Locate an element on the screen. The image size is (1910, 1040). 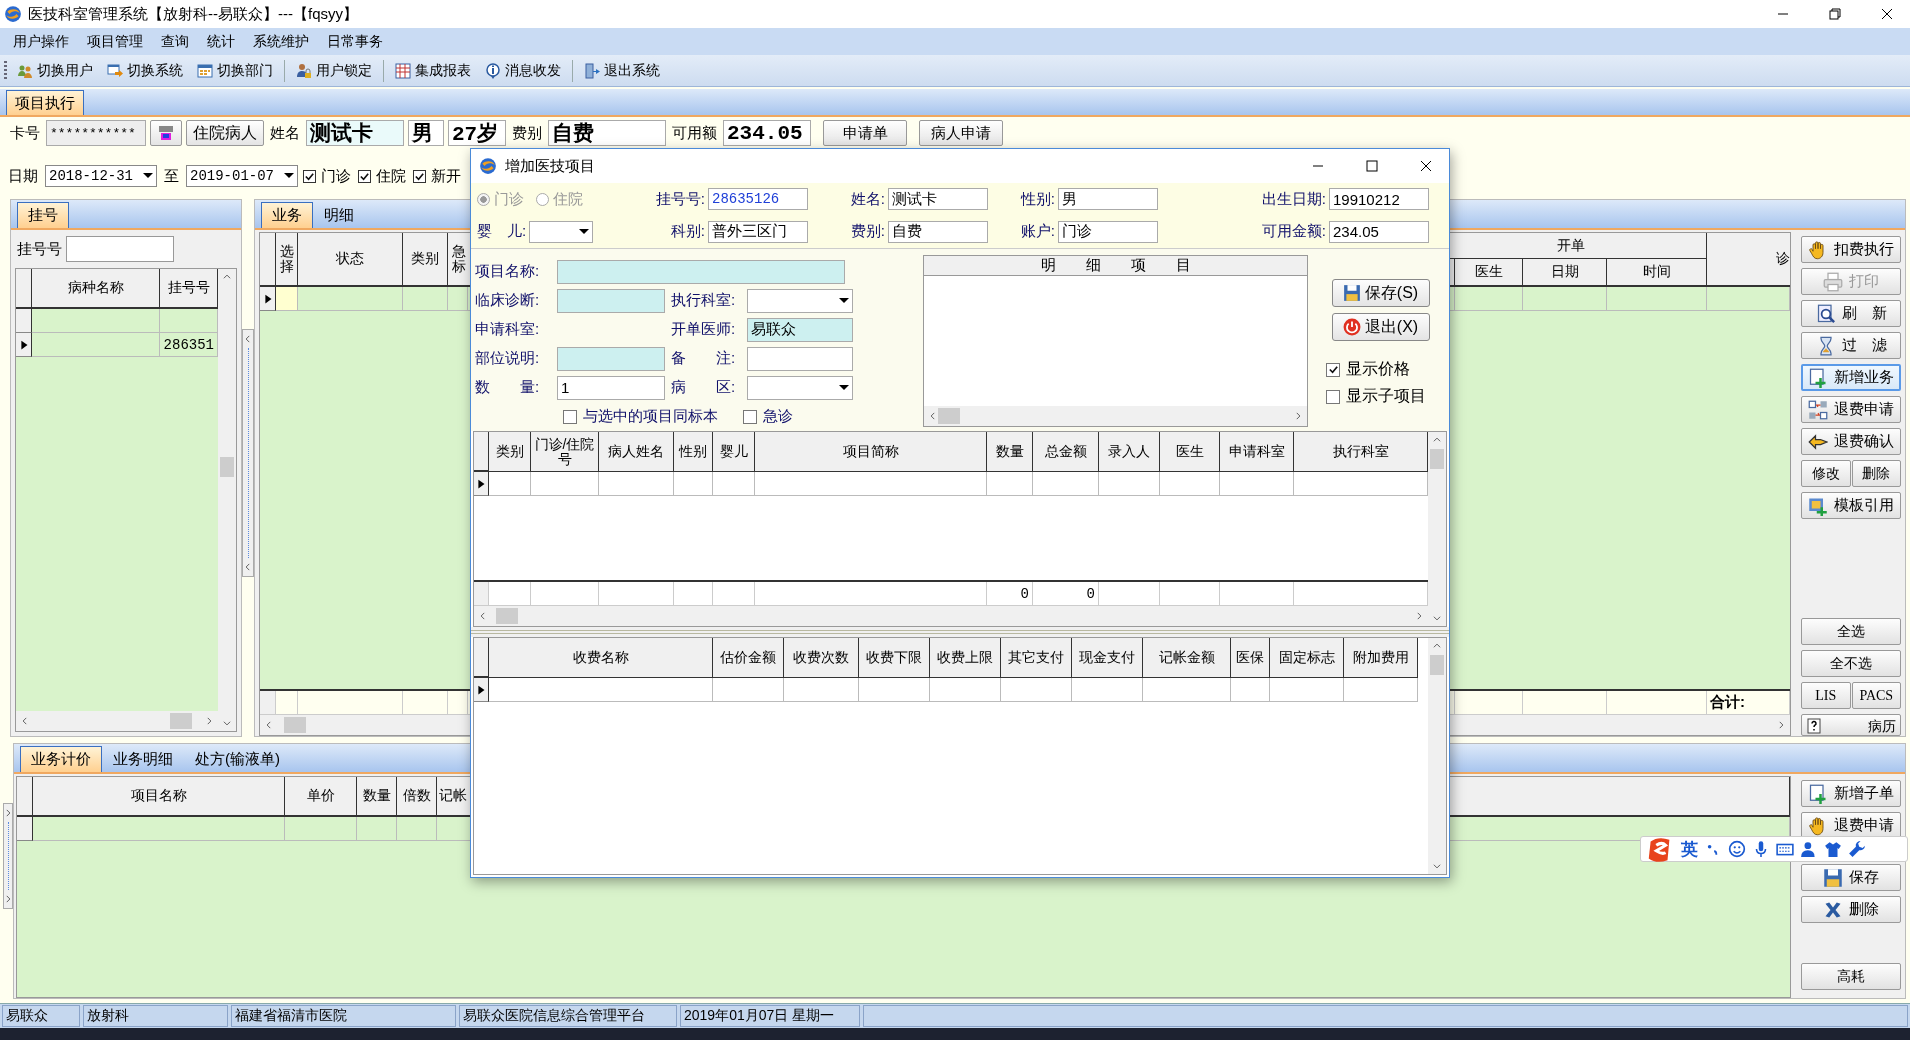
tab: 处方(输液单) is located at coordinates (237, 759).